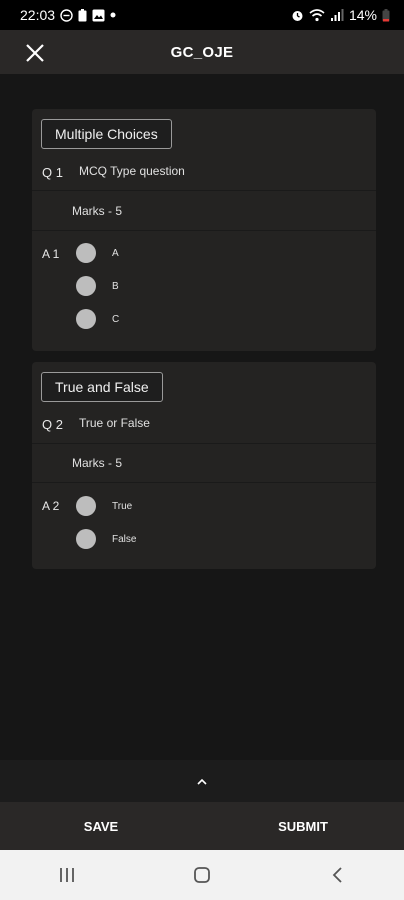 Image resolution: width=404 pixels, height=900 pixels. What do you see at coordinates (51, 506) in the screenshot?
I see `answer-number: A 2` at bounding box center [51, 506].